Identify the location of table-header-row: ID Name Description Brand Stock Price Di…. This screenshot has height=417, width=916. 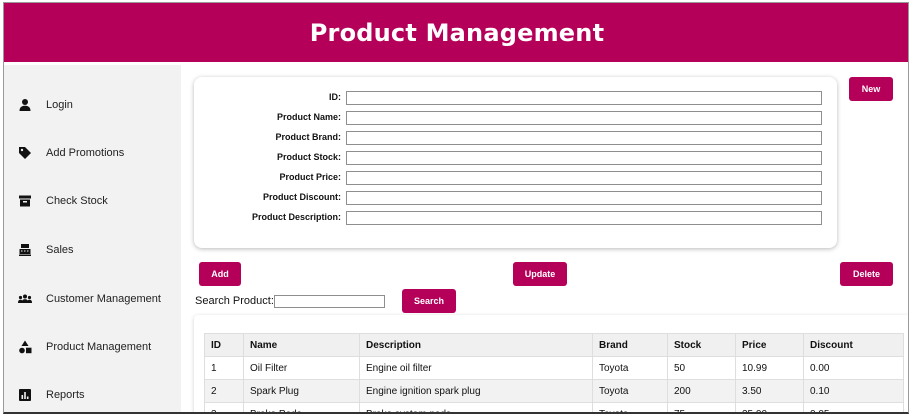
(554, 345).